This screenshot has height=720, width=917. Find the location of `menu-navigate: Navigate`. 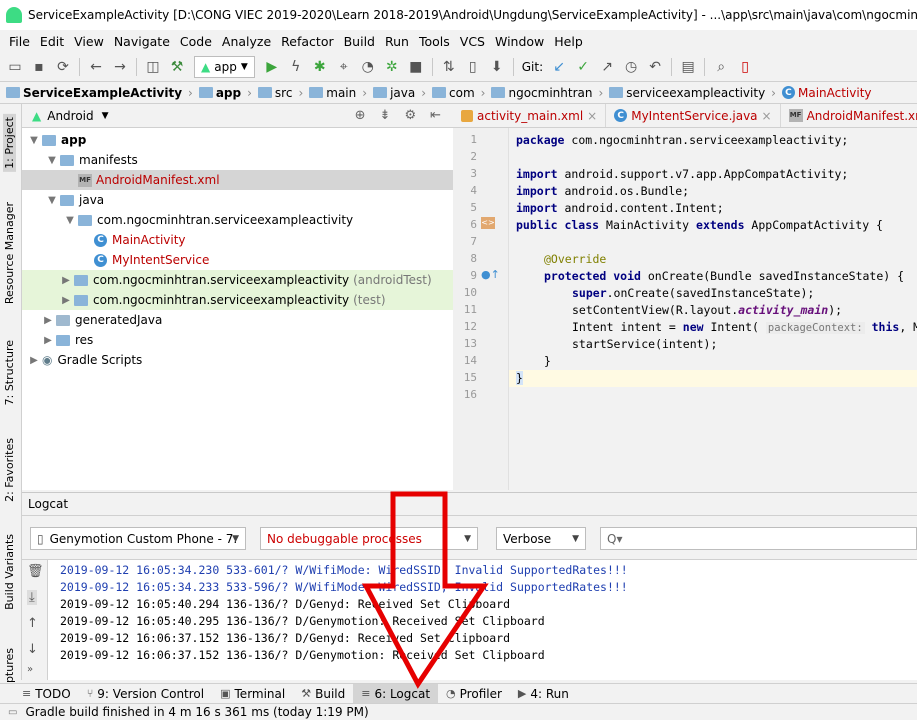

menu-navigate: Navigate is located at coordinates (142, 41).